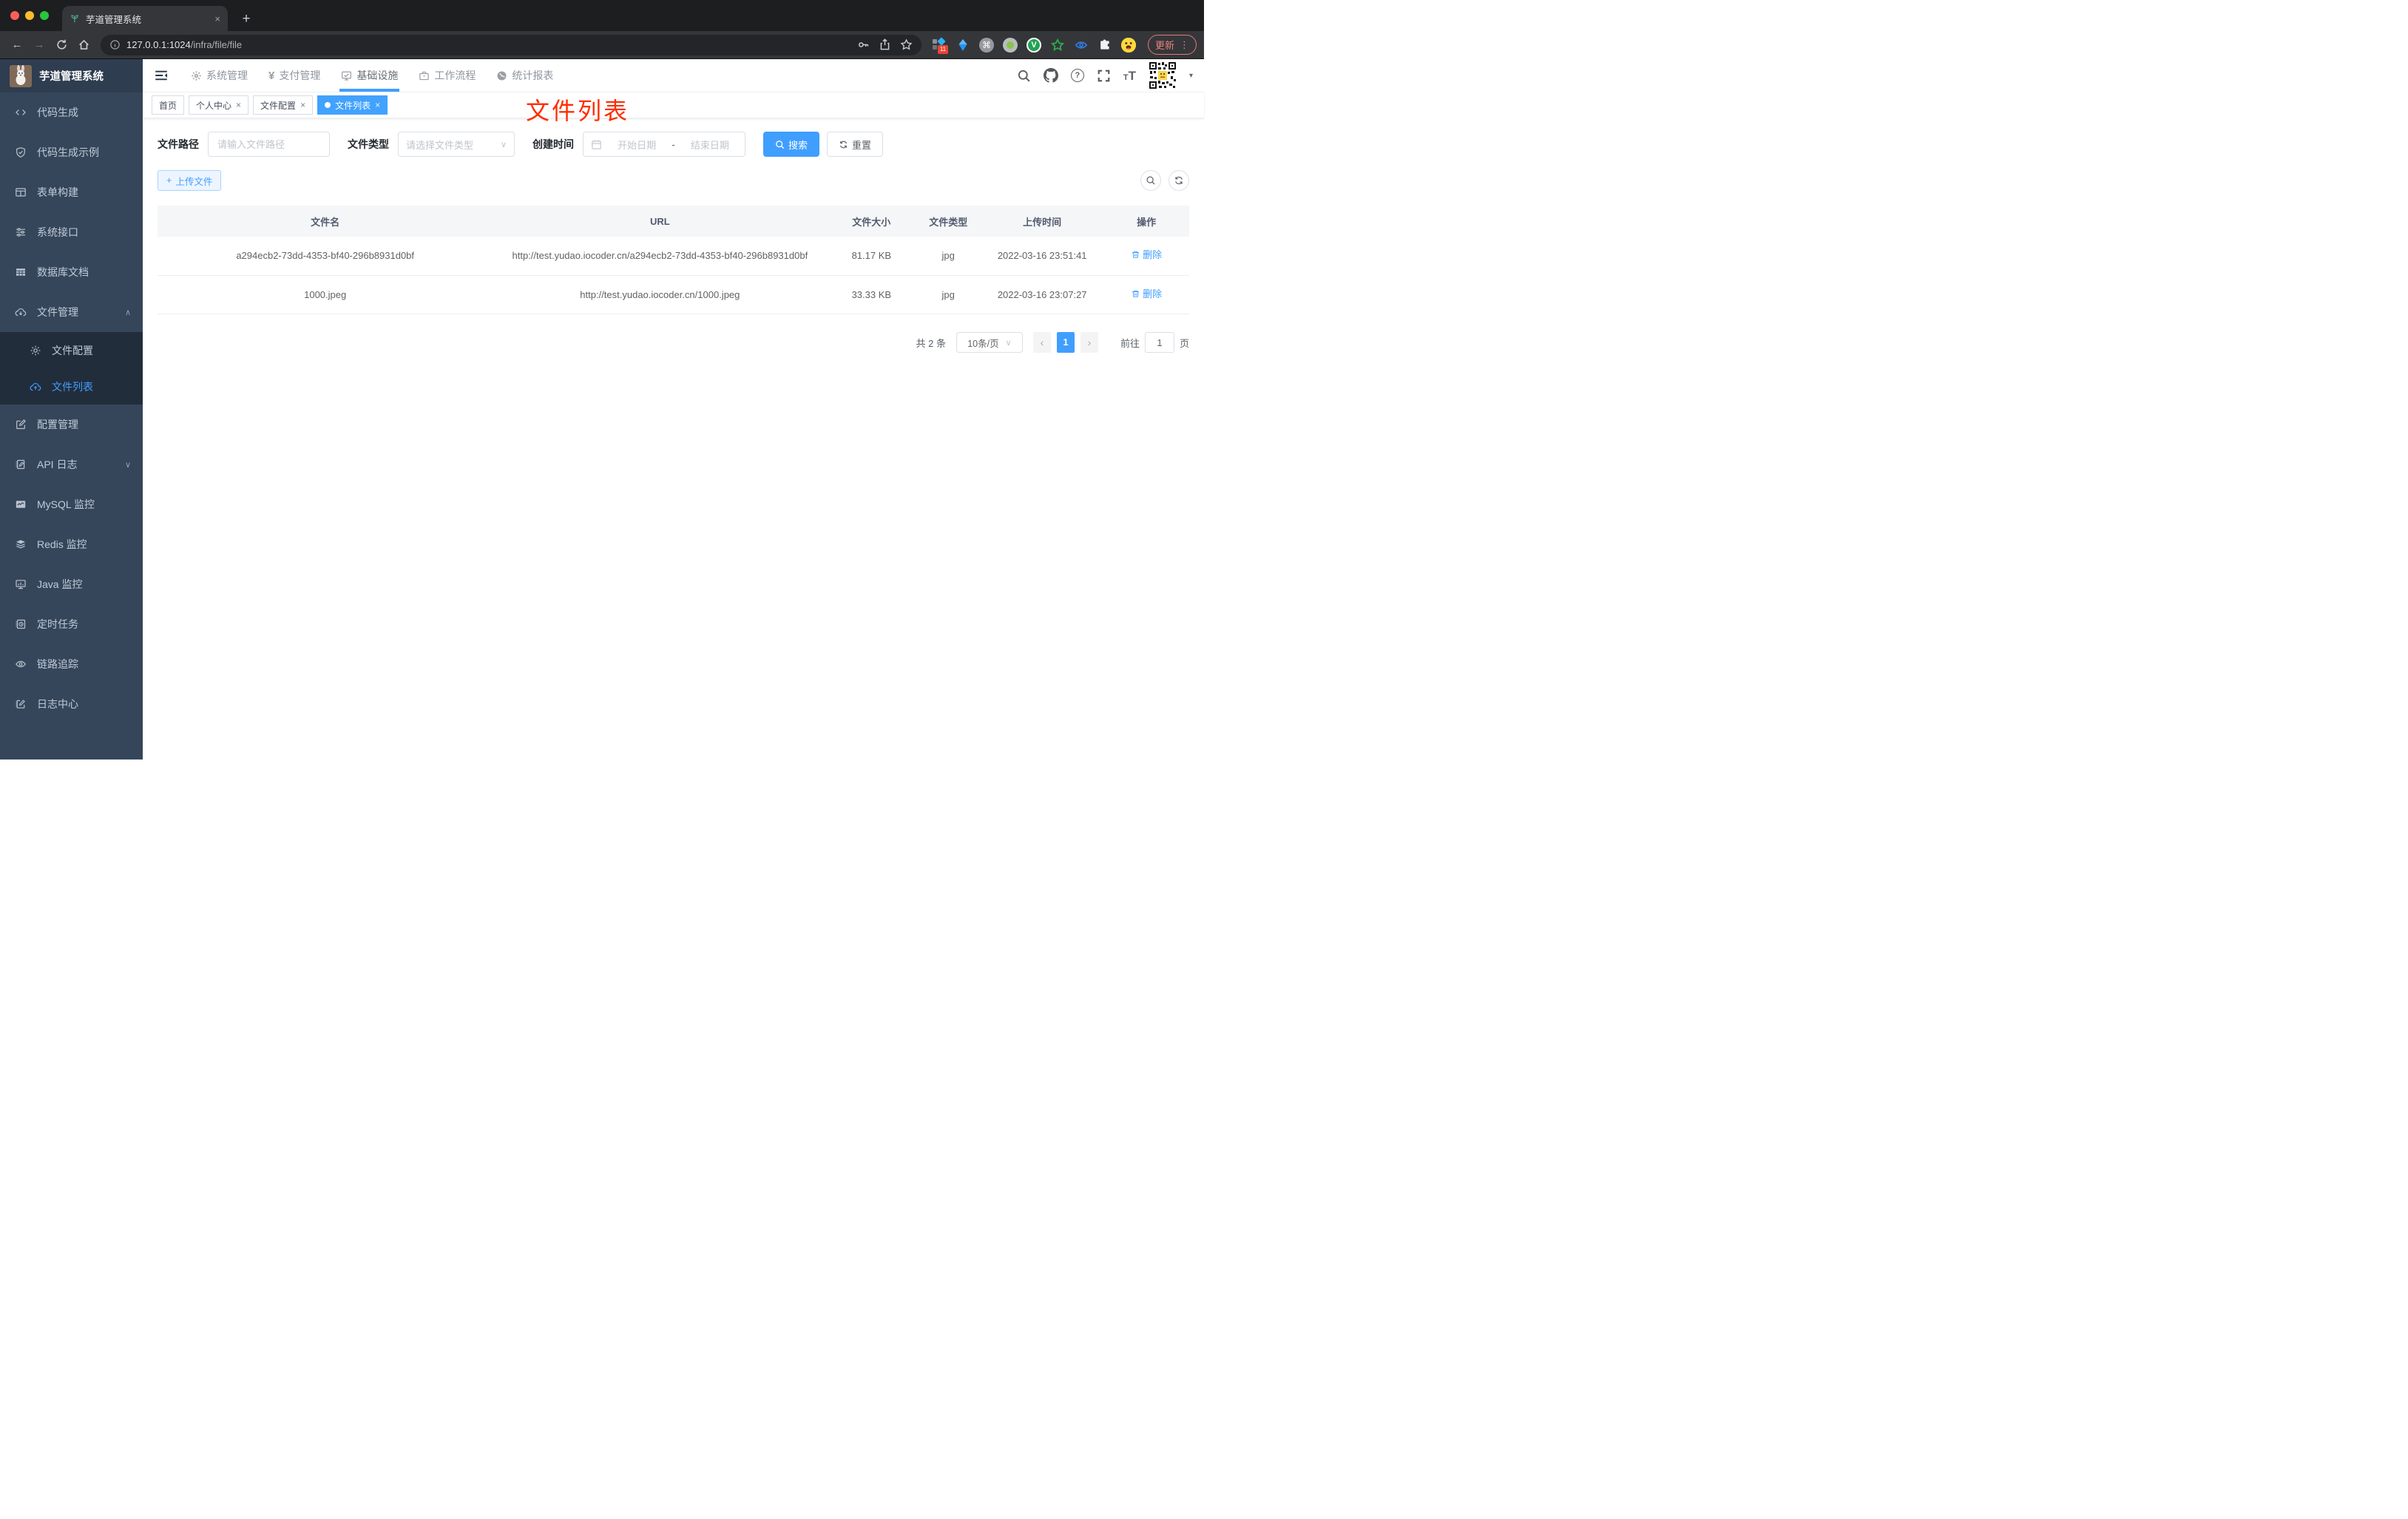 This screenshot has width=2408, height=1519. What do you see at coordinates (61, 45) in the screenshot?
I see `reload-button` at bounding box center [61, 45].